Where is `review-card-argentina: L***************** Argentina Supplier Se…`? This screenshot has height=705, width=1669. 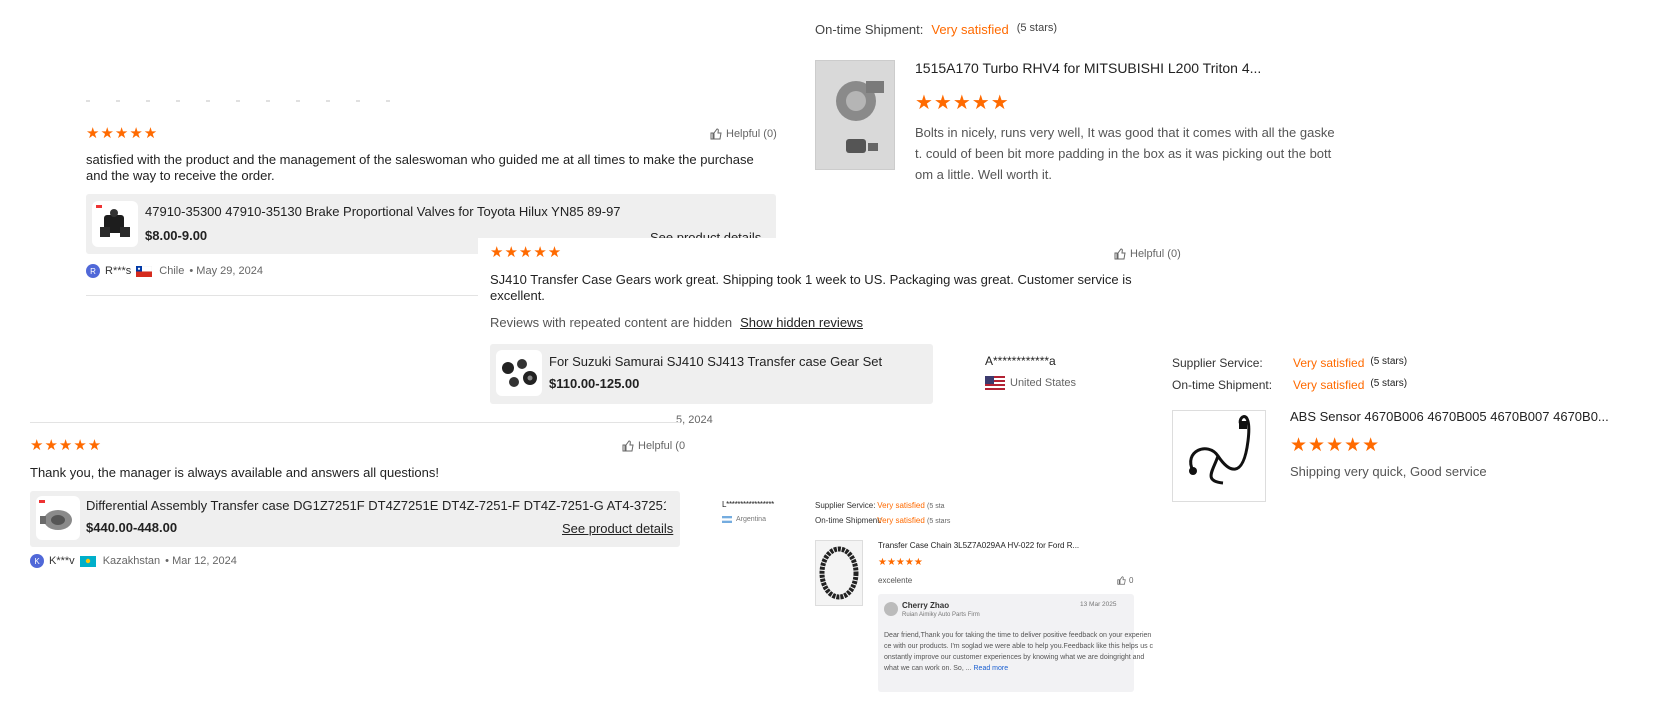
review-card-argentina: L***************** Argentina Supplier Se… is located at coordinates (937, 600).